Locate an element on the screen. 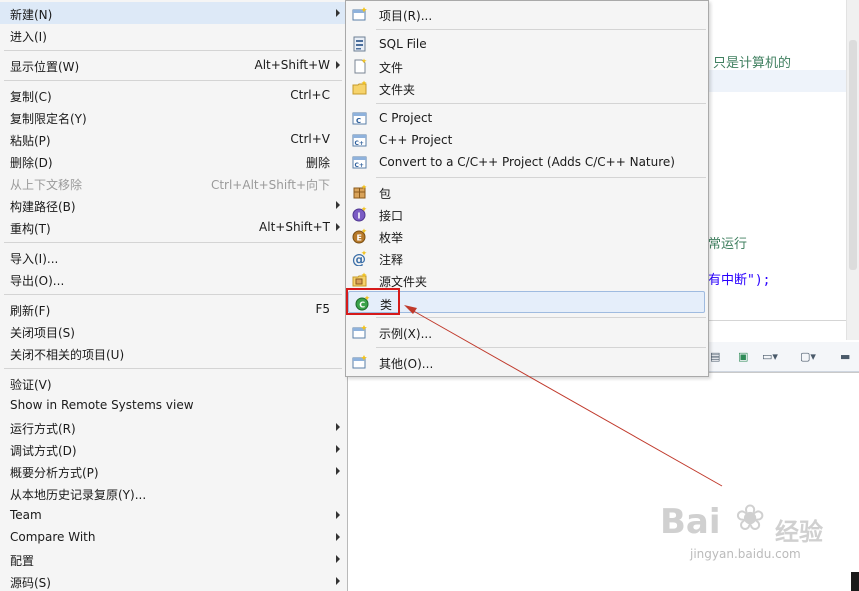 This screenshot has height=591, width=859. menu-item-label: 复制限定名(Y) is located at coordinates (48, 119).